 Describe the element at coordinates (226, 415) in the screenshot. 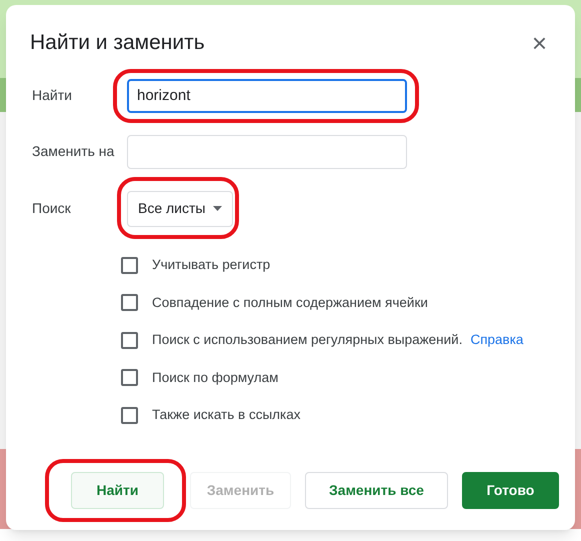

I see `option-label: Также искать в ссылках` at that location.